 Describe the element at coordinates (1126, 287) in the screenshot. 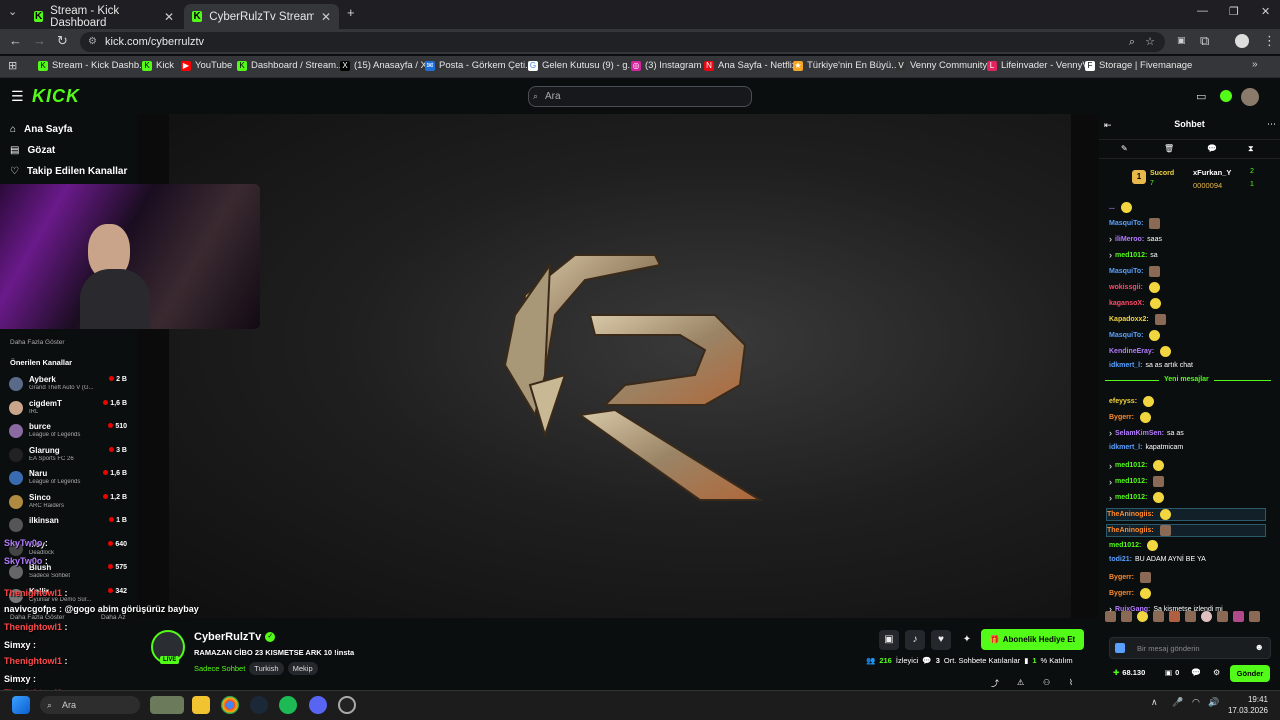

I see `chat-username: wokissgii:` at that location.